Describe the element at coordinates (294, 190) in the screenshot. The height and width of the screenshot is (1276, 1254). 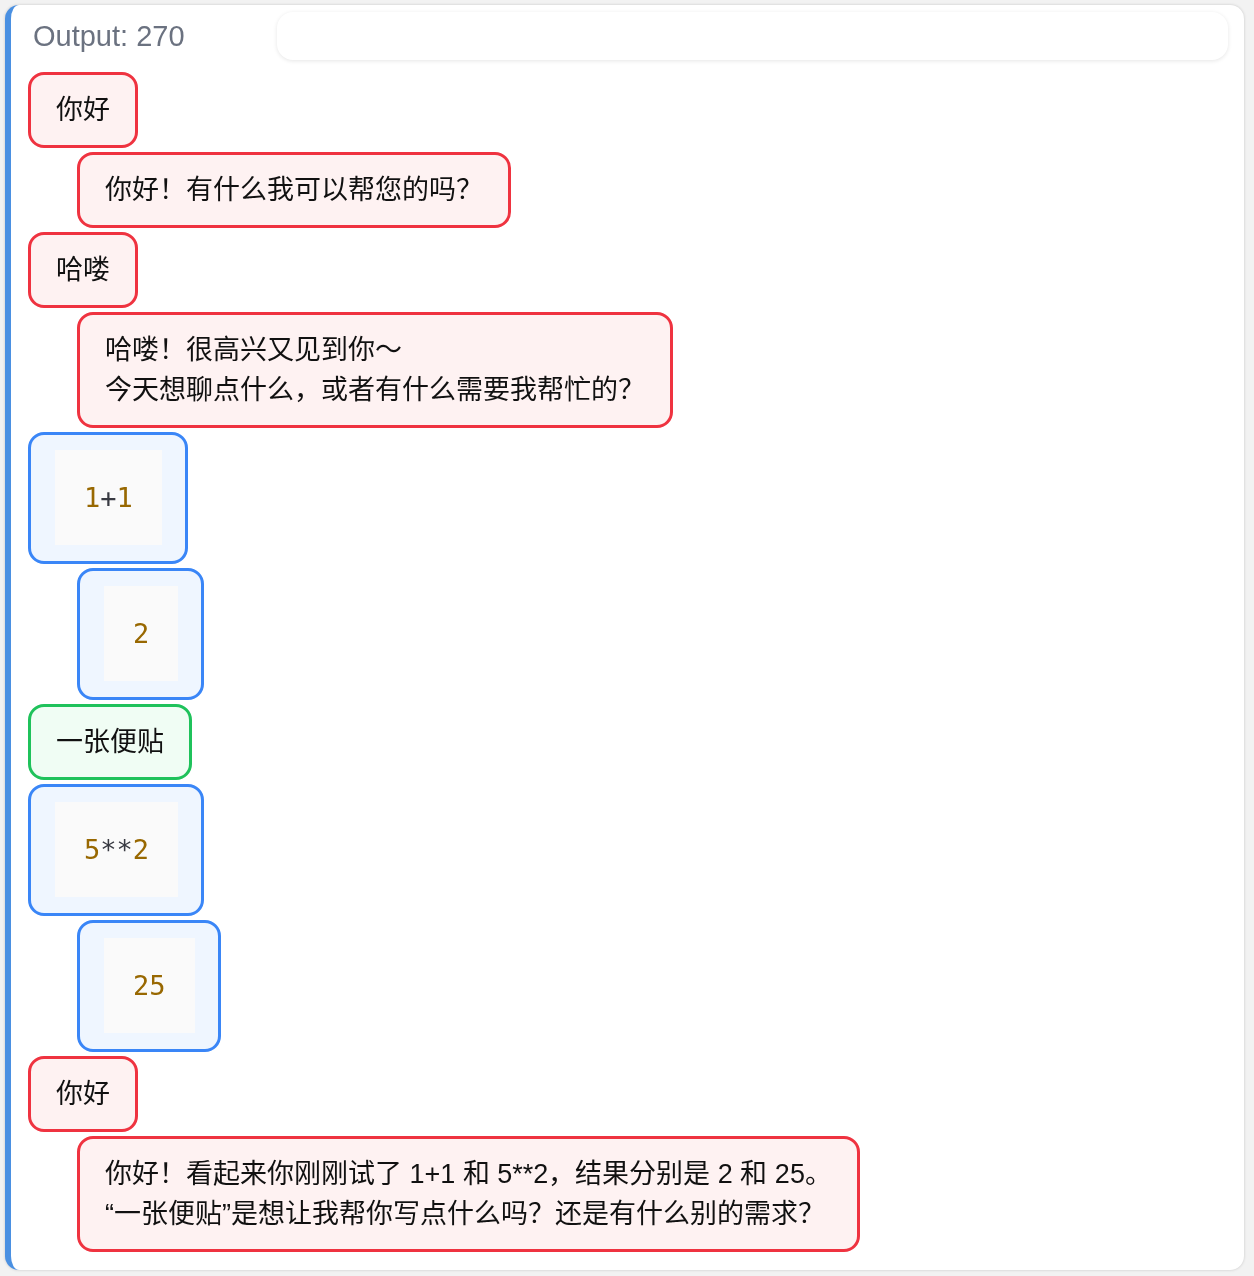
I see `chat-message: 你好！有什么我可以帮您的吗？` at that location.